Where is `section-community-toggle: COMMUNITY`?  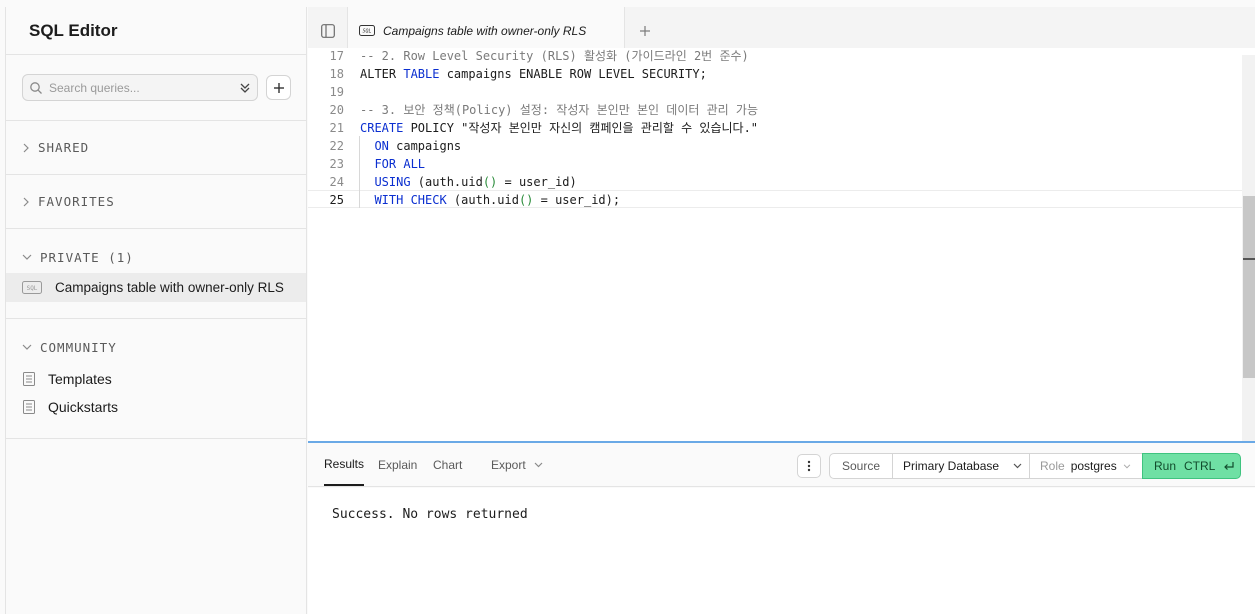
section-community-toggle: COMMUNITY is located at coordinates (156, 342).